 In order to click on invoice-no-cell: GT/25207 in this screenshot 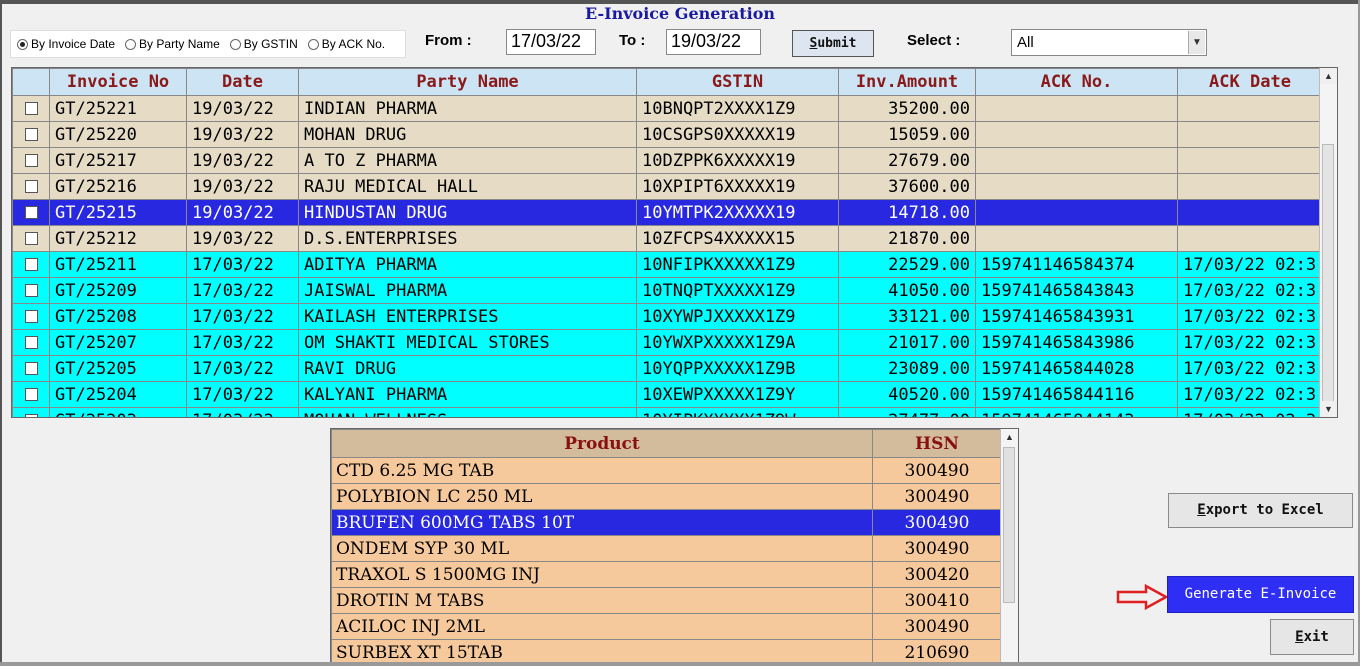, I will do `click(118, 342)`.